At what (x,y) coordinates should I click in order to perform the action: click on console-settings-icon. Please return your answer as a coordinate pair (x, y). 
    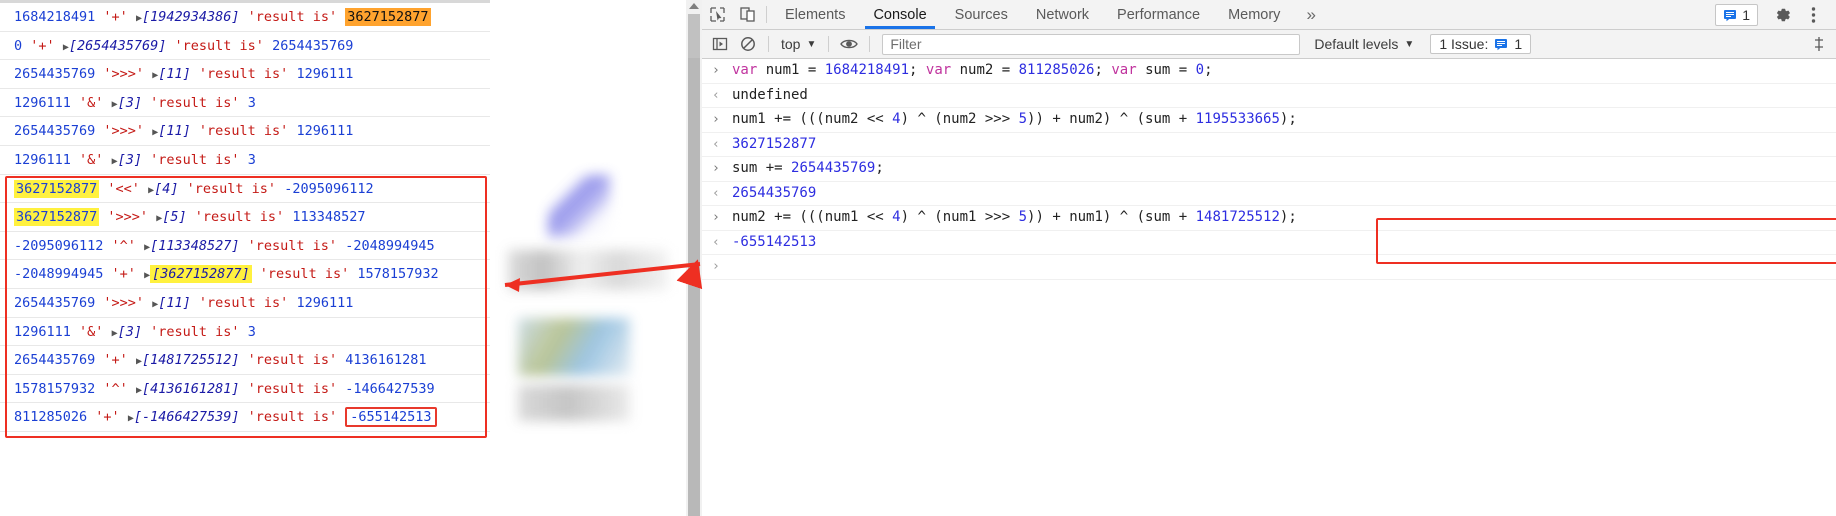
    Looking at the image, I should click on (1822, 44).